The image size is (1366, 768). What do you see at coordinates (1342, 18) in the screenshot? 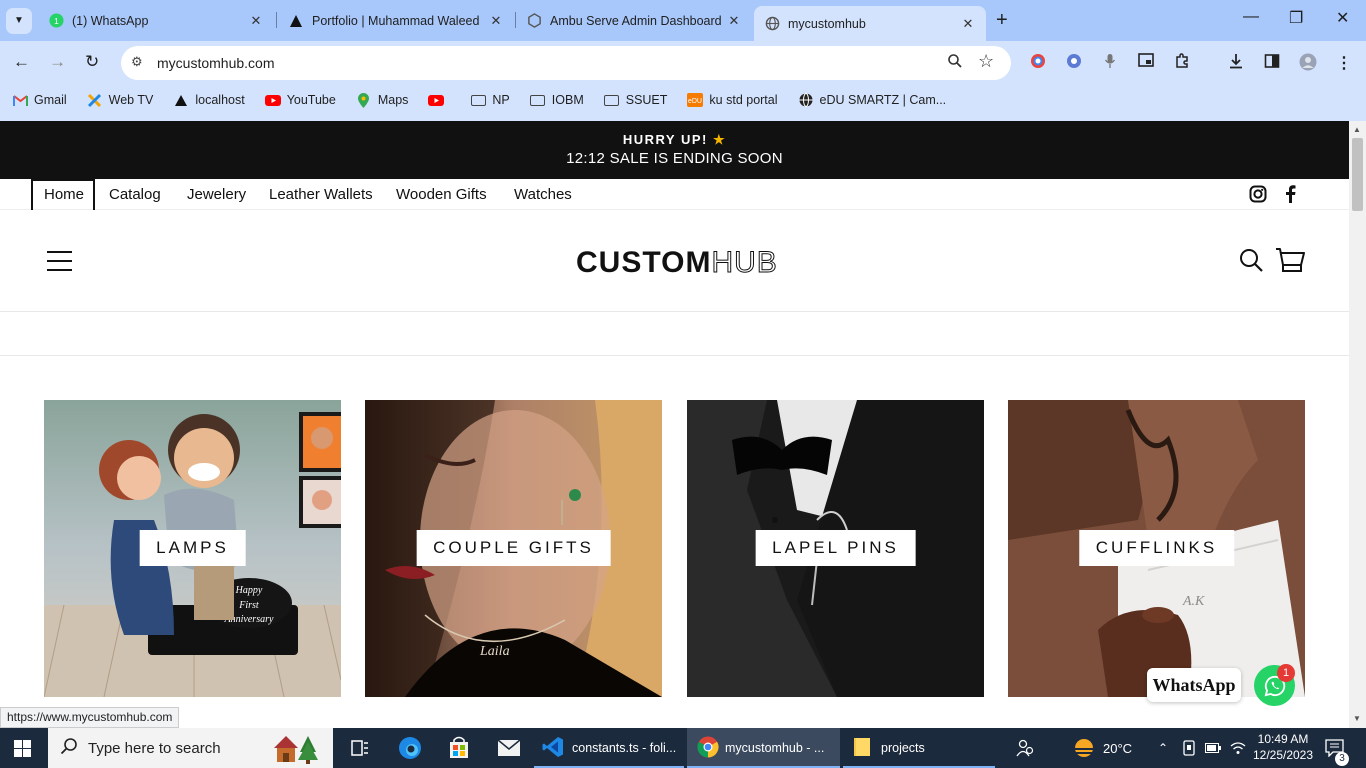
I see `window-close-icon: ✕` at bounding box center [1342, 18].